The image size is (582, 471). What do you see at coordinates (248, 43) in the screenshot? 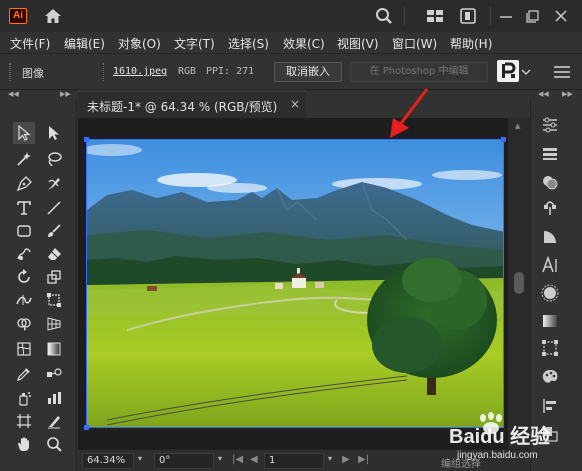
I see `menu-select: 选择(S)` at bounding box center [248, 43].